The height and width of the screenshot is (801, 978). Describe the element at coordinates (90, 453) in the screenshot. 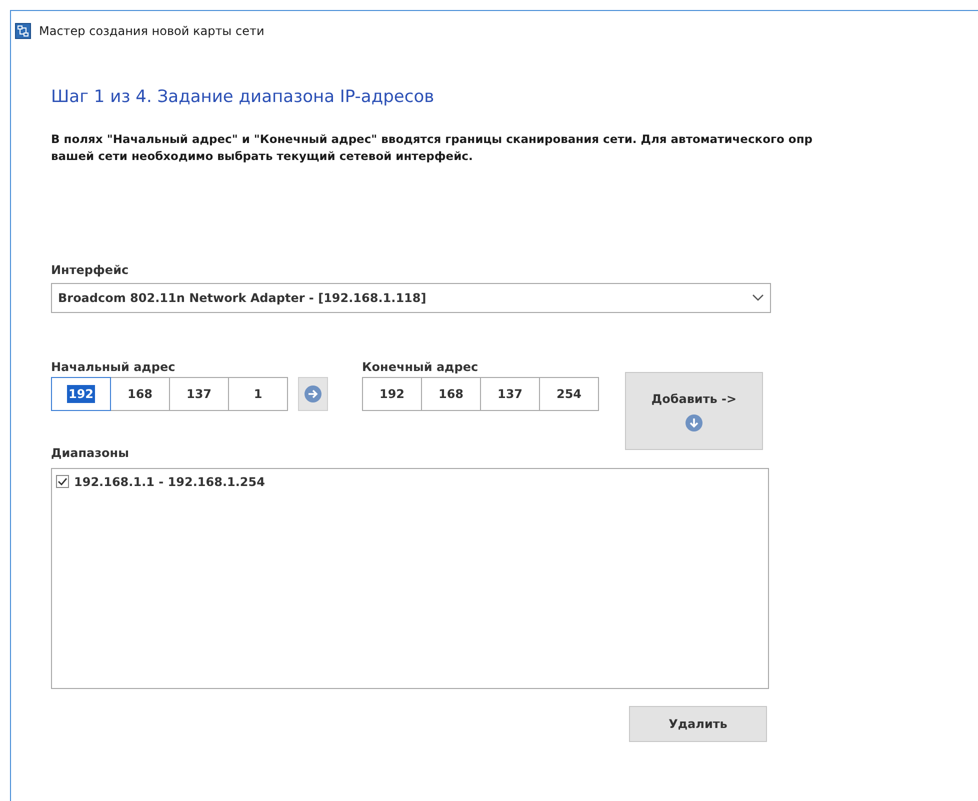

I see `field-label: Диапазоны` at that location.